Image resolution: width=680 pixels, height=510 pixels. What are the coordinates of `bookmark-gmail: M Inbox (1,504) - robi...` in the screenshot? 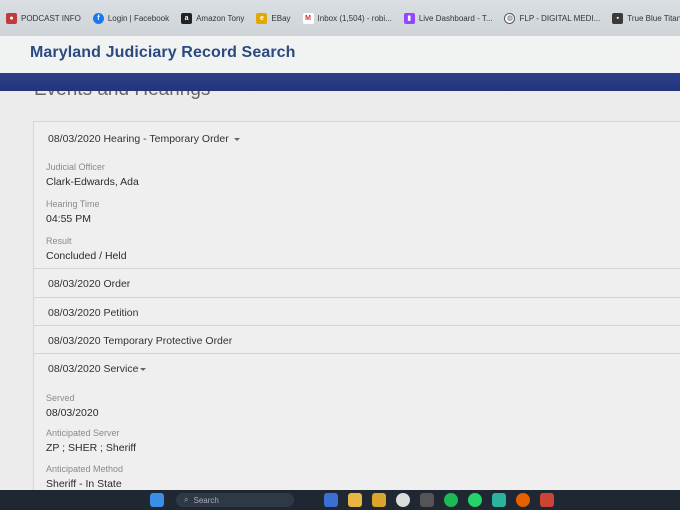 It's located at (347, 18).